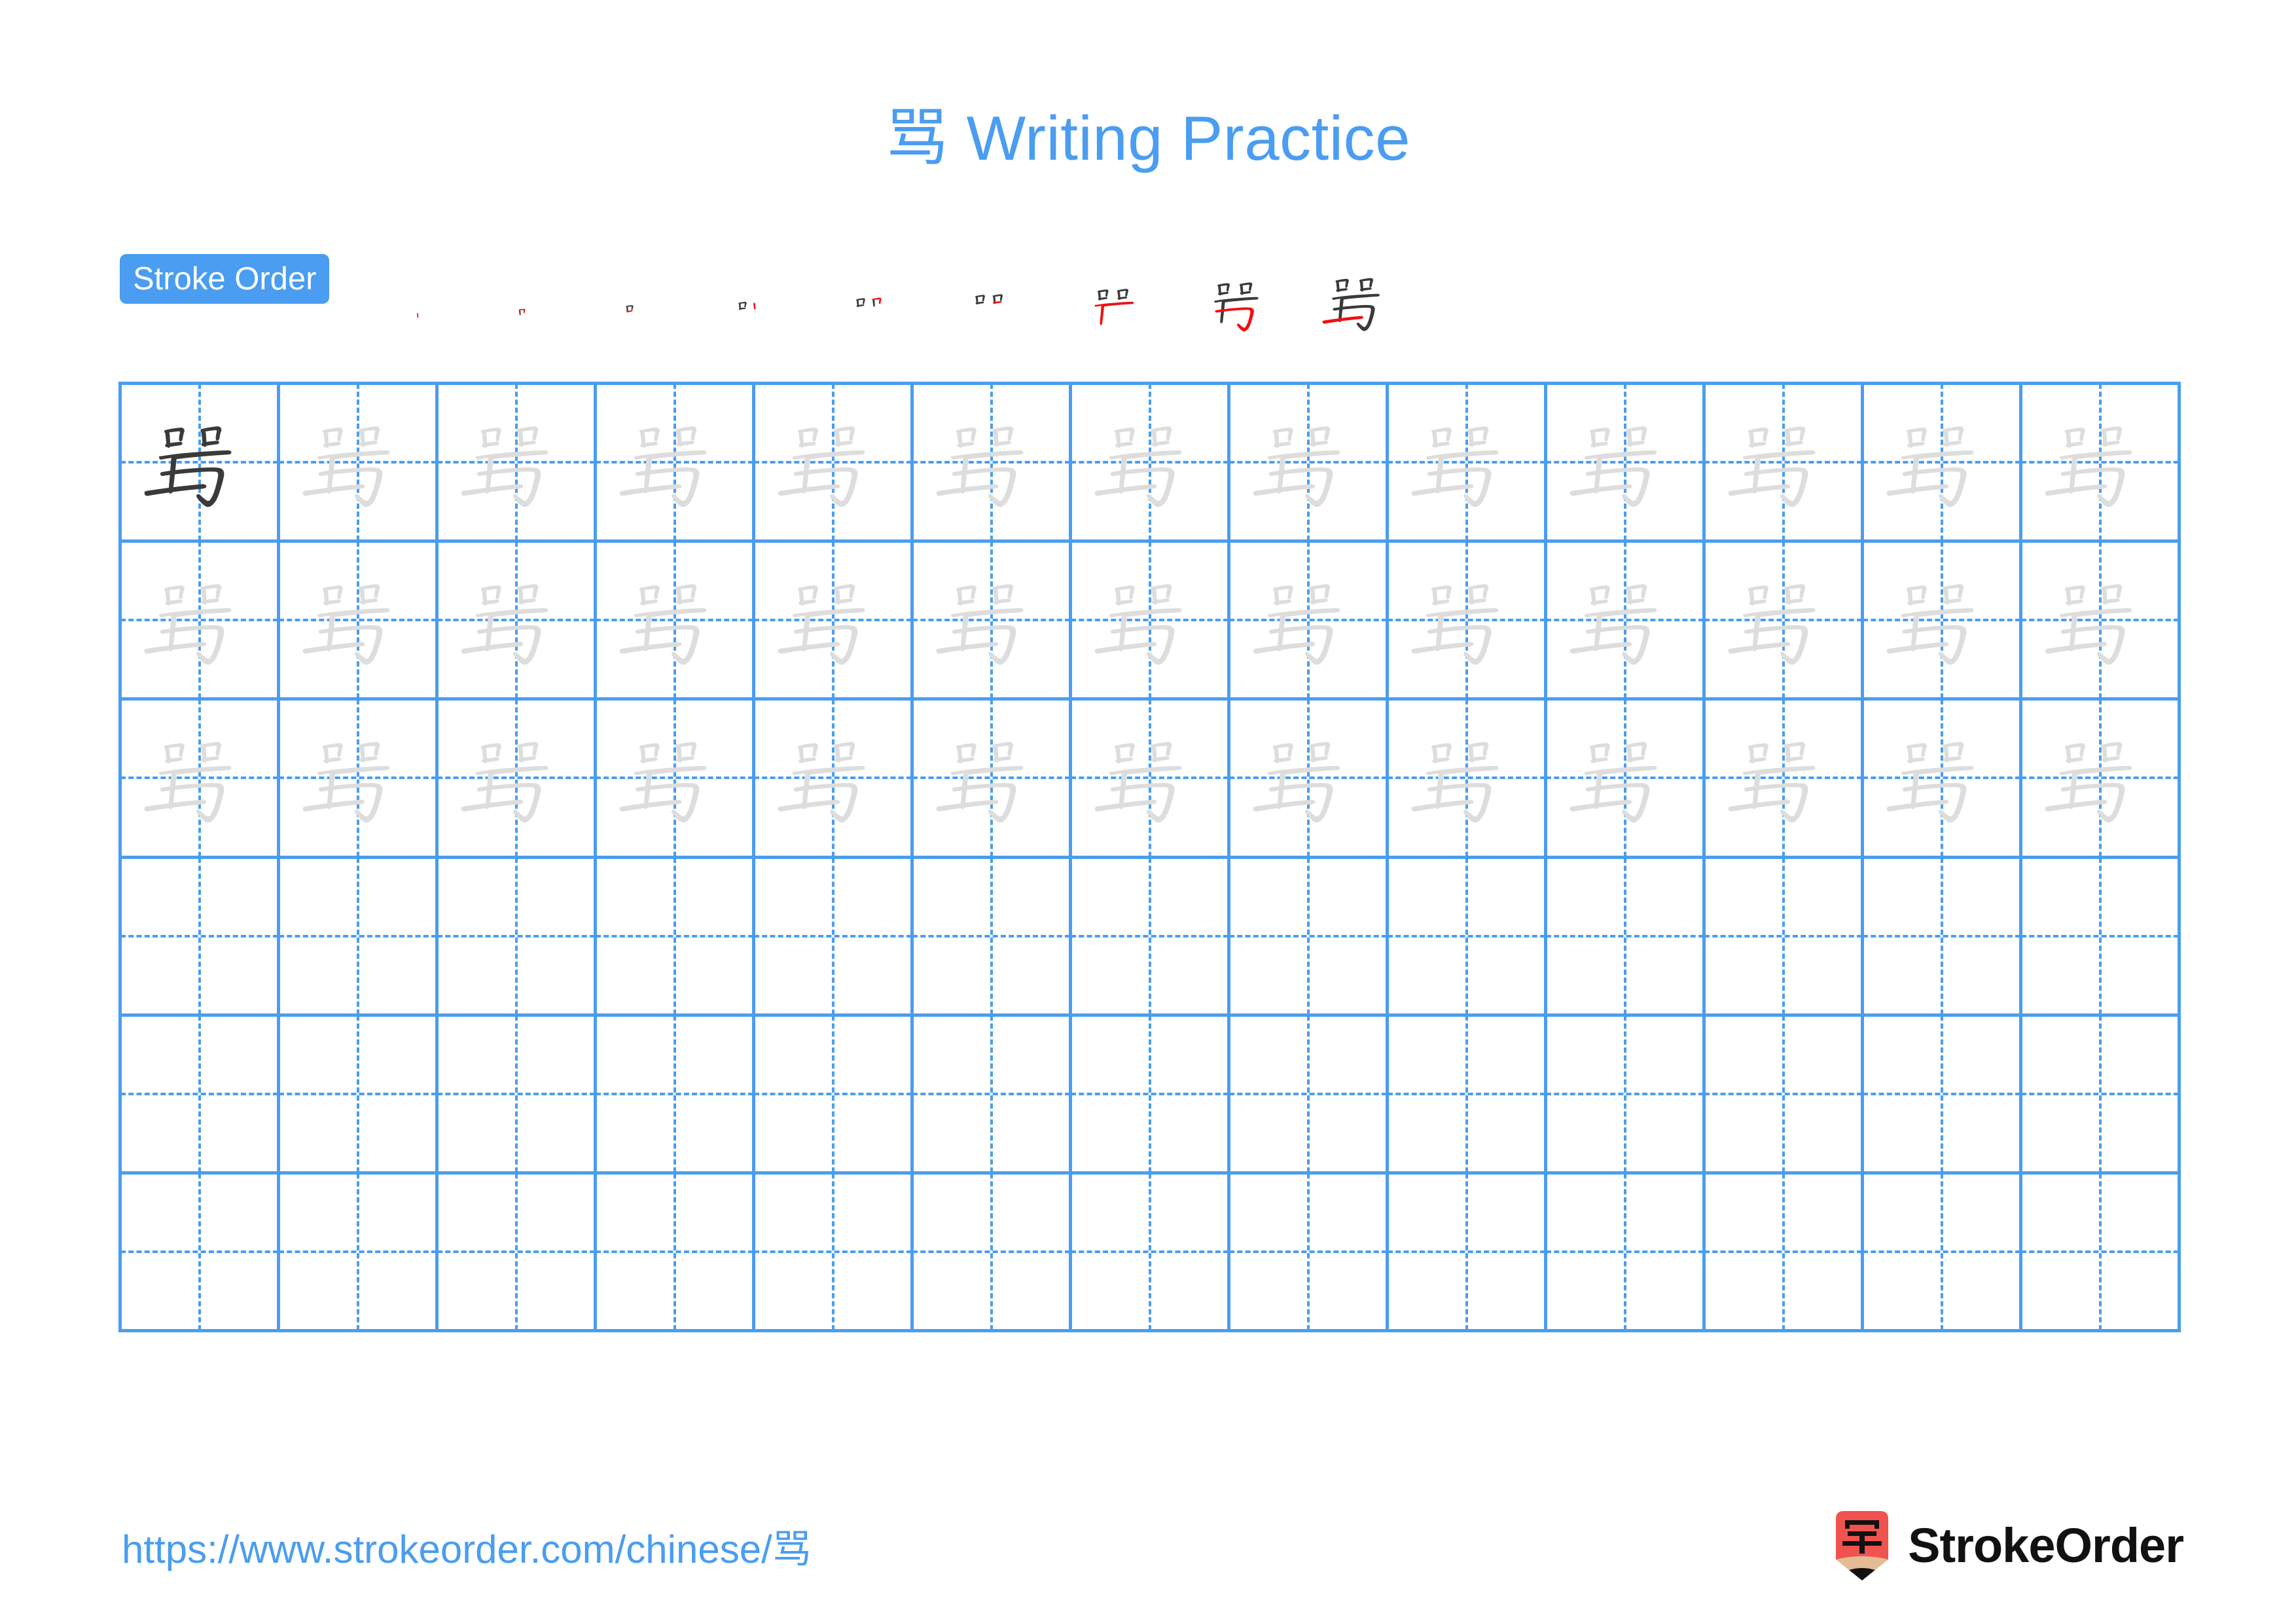  Describe the element at coordinates (1151, 1253) in the screenshot. I see `grid-cell-r6-c7` at that location.